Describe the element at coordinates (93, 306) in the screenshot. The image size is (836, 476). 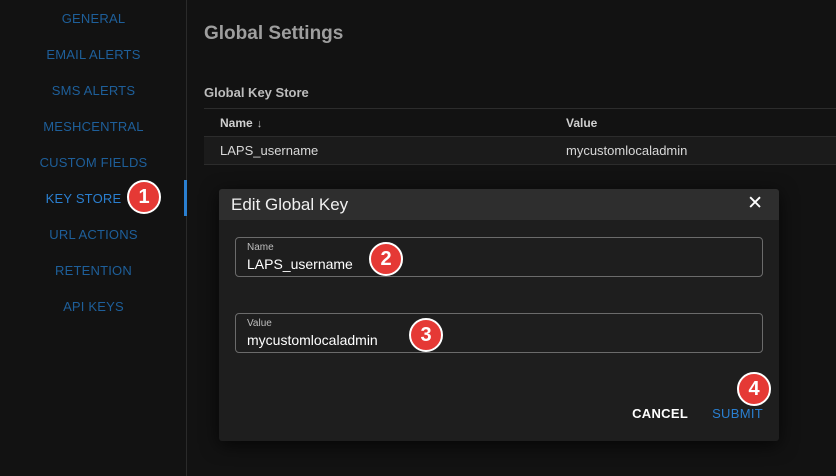
I see `sidebar-item-api-keys: API KEYS` at that location.